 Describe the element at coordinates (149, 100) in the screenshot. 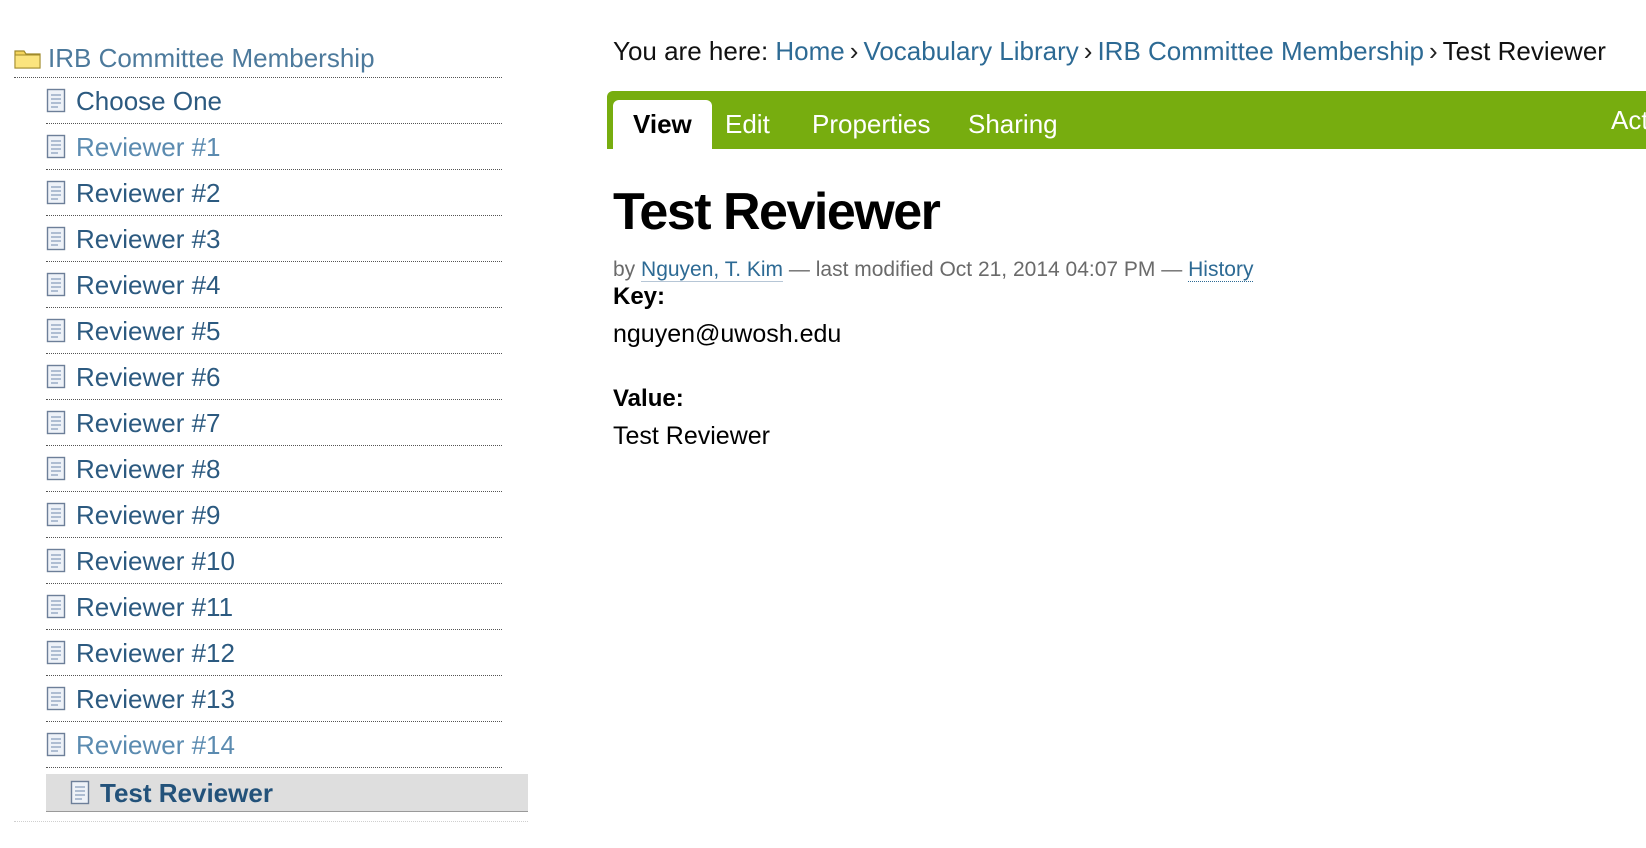

I see `nav-item-label: Choose One` at that location.